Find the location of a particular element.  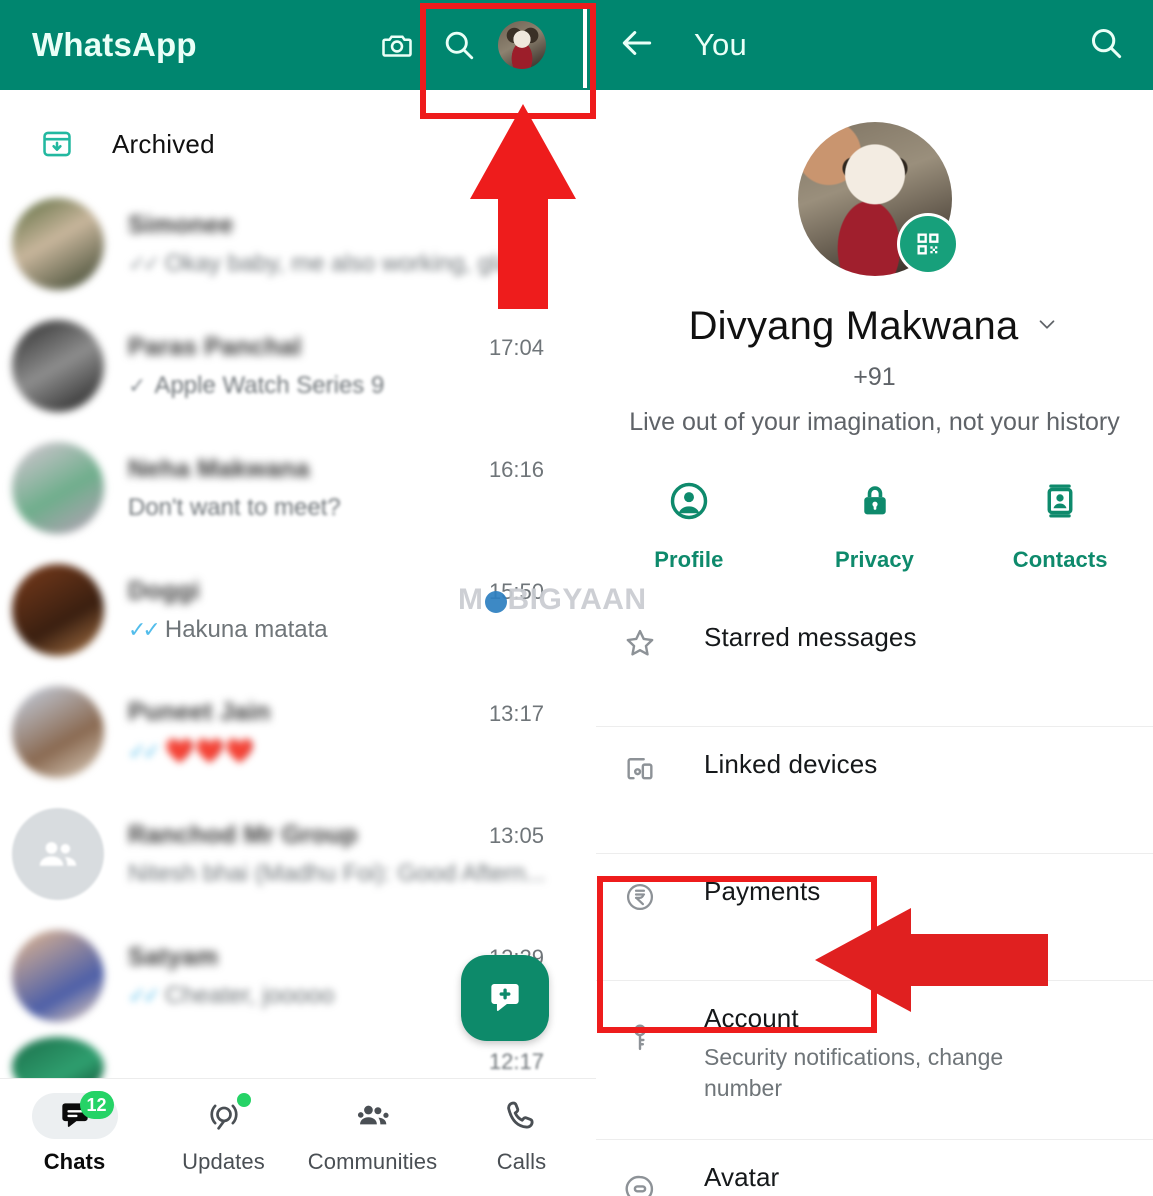

quick-action-contacts: Contacts is located at coordinates (1060, 525).